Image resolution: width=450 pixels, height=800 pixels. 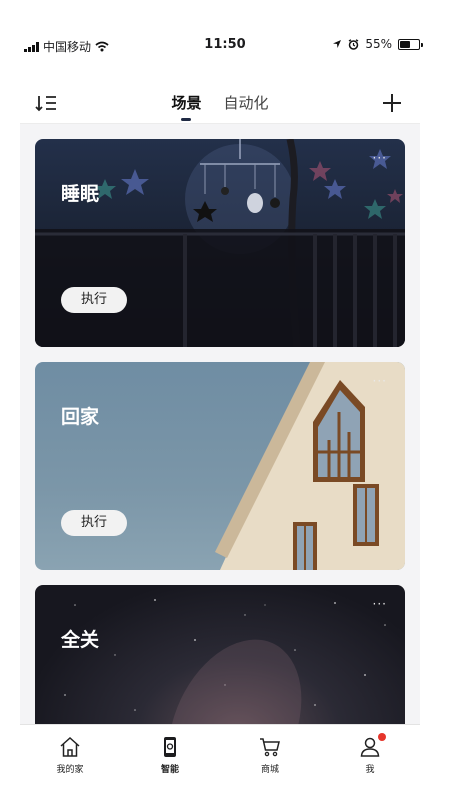 What do you see at coordinates (370, 754) in the screenshot?
I see `tabbar-item-me: 我` at bounding box center [370, 754].